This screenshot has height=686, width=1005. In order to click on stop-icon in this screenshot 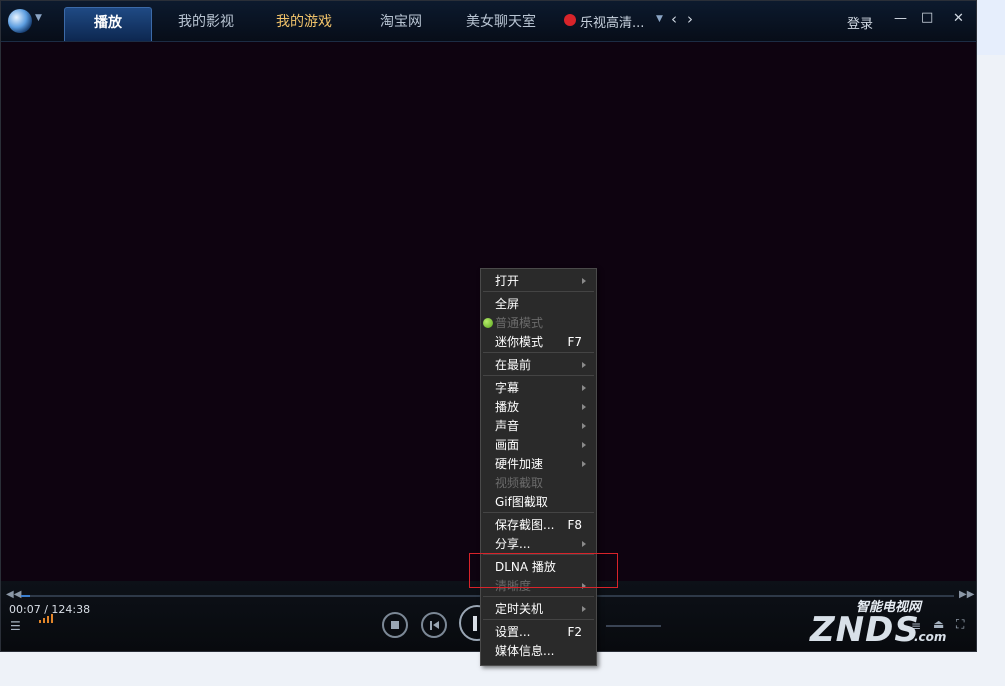, I will do `click(395, 625)`.